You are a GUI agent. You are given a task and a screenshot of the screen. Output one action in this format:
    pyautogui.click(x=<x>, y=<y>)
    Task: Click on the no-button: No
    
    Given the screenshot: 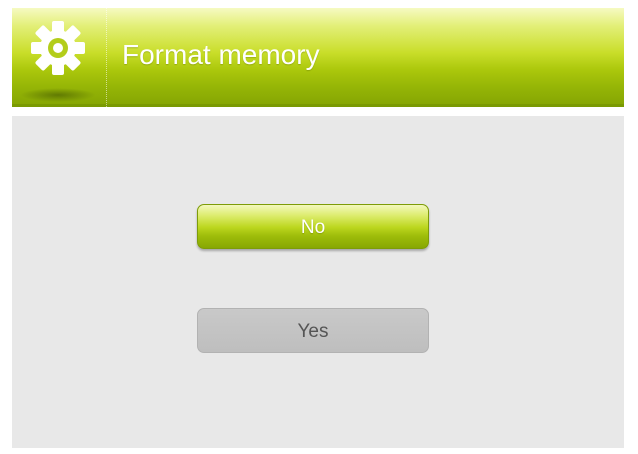 What is the action you would take?
    pyautogui.click(x=313, y=226)
    